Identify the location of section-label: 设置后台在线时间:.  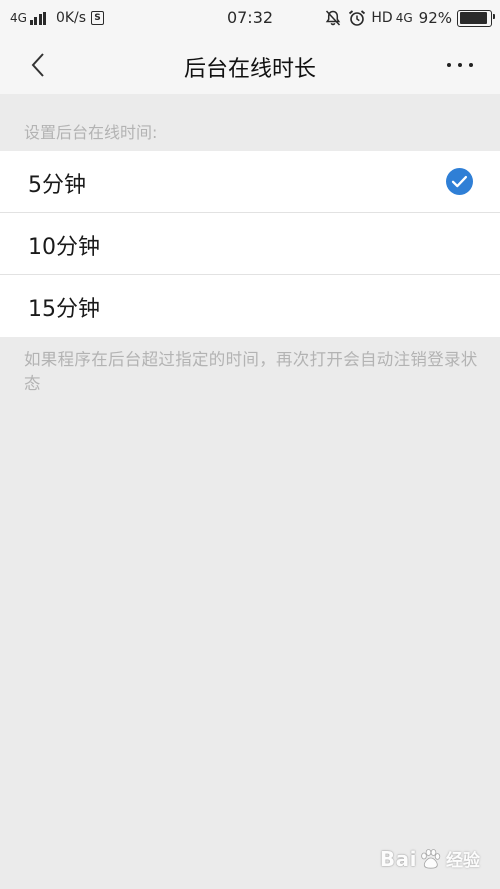
(91, 132).